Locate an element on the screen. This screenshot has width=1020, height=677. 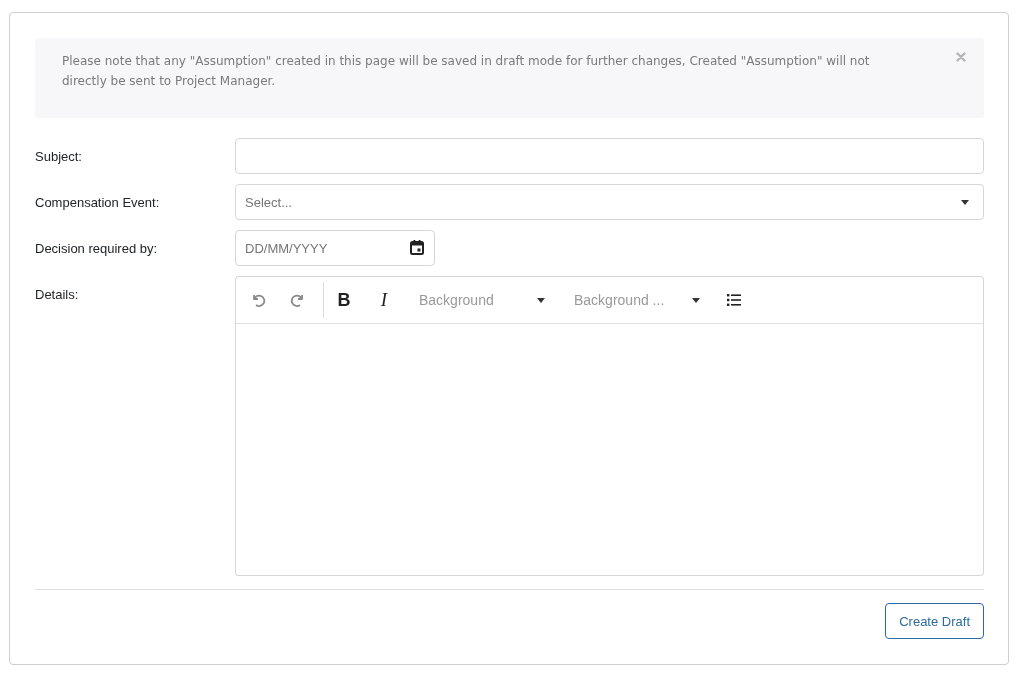
field-label: Decision required by: is located at coordinates (96, 248).